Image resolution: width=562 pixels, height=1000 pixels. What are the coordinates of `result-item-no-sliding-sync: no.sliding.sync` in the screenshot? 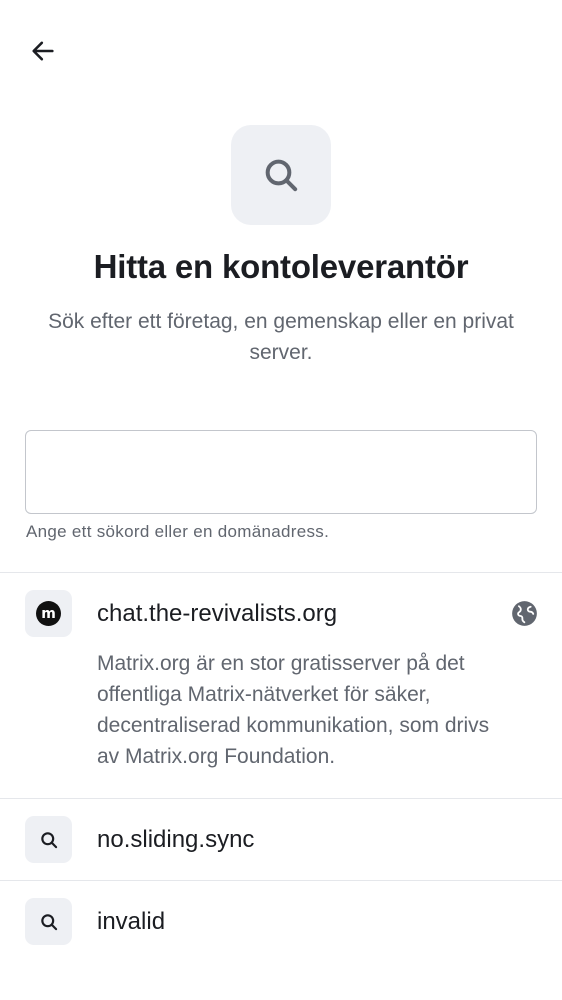 It's located at (281, 839).